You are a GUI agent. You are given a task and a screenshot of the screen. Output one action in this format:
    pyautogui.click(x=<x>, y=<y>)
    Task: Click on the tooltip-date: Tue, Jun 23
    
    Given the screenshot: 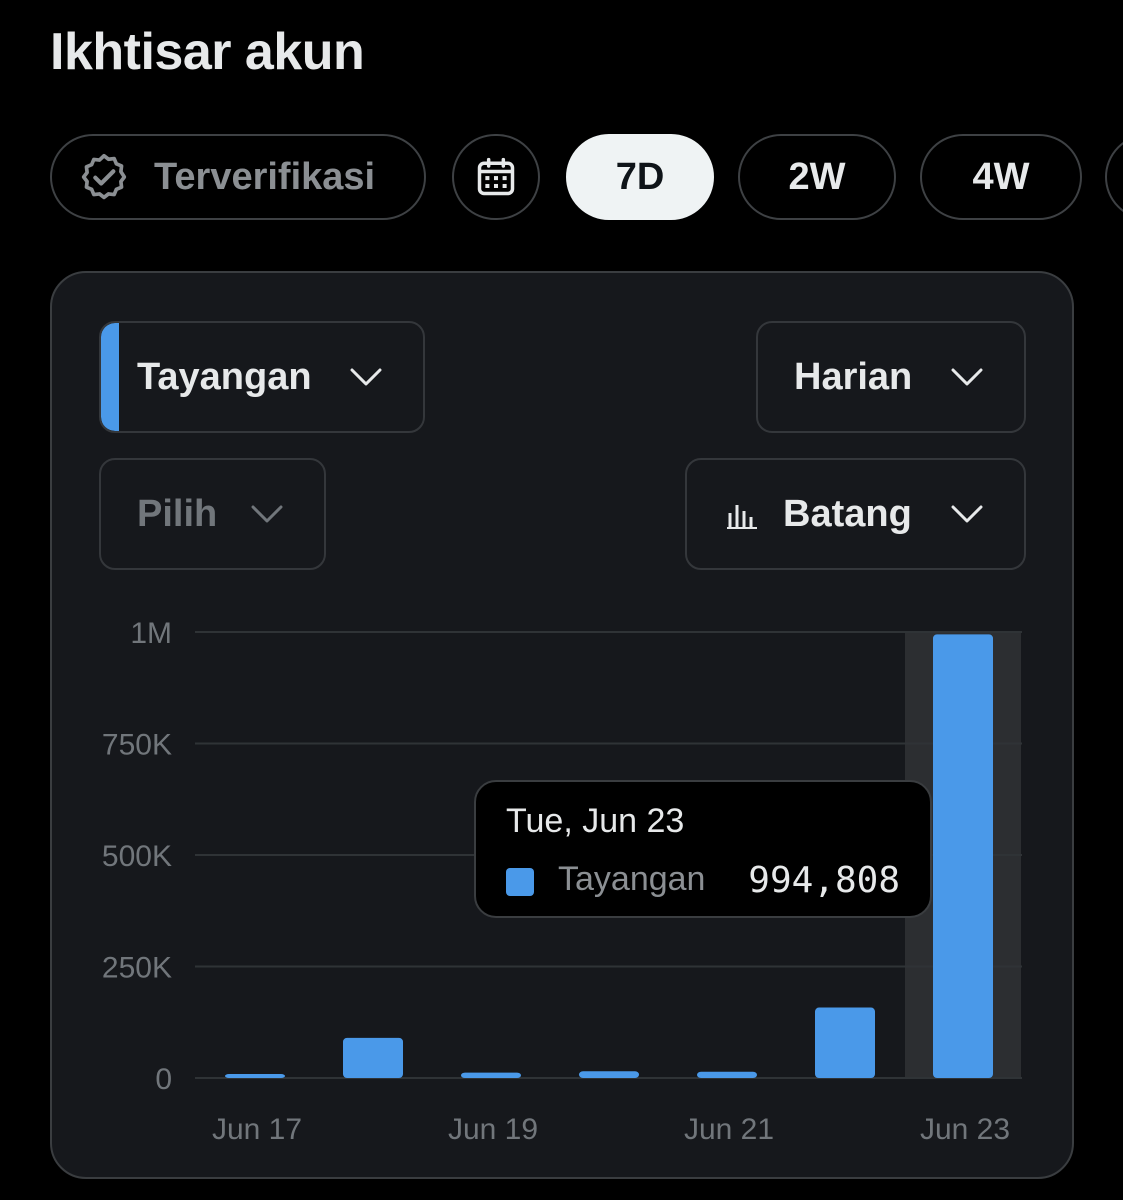 What is the action you would take?
    pyautogui.click(x=595, y=821)
    